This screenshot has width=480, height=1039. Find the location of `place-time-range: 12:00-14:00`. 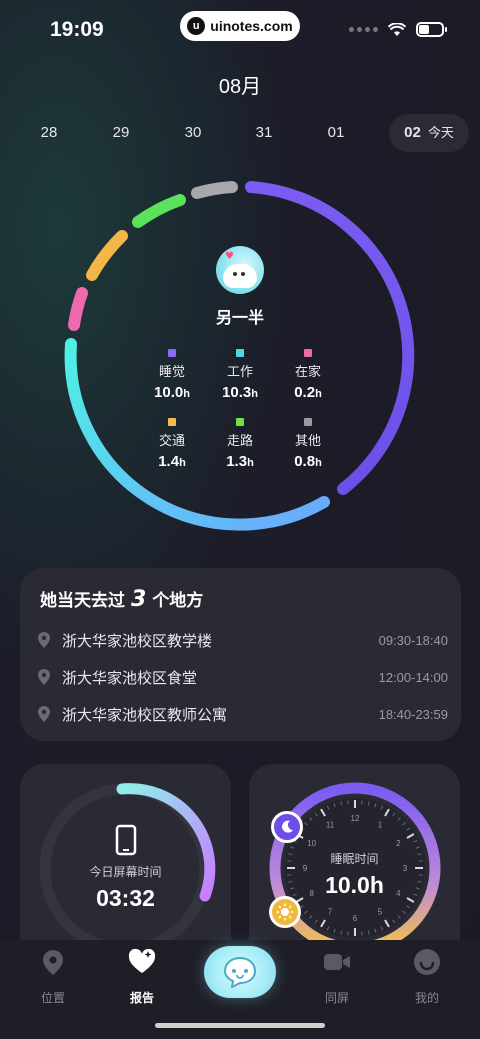

place-time-range: 12:00-14:00 is located at coordinates (413, 677).